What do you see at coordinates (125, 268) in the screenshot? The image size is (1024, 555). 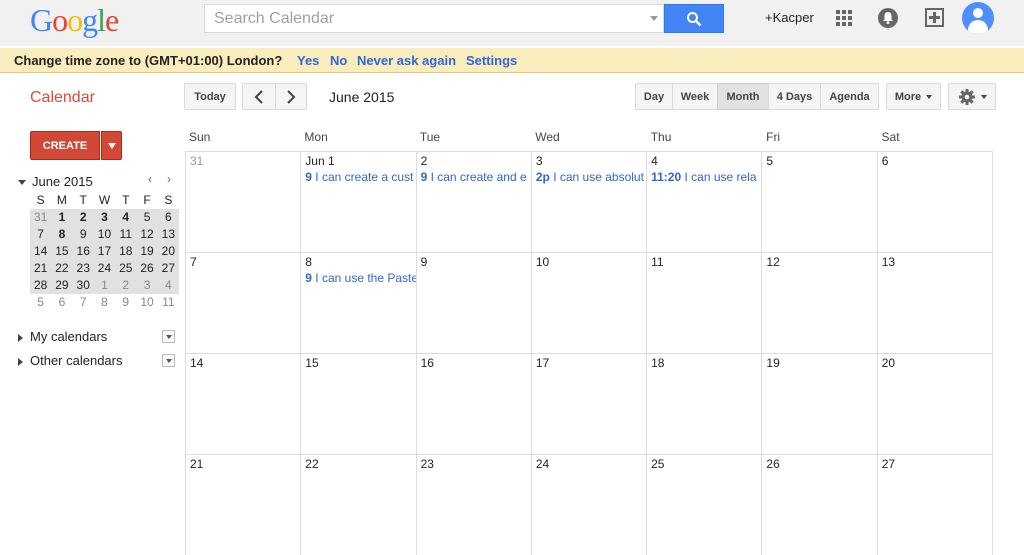 I see `mini-calendar-day: 25` at bounding box center [125, 268].